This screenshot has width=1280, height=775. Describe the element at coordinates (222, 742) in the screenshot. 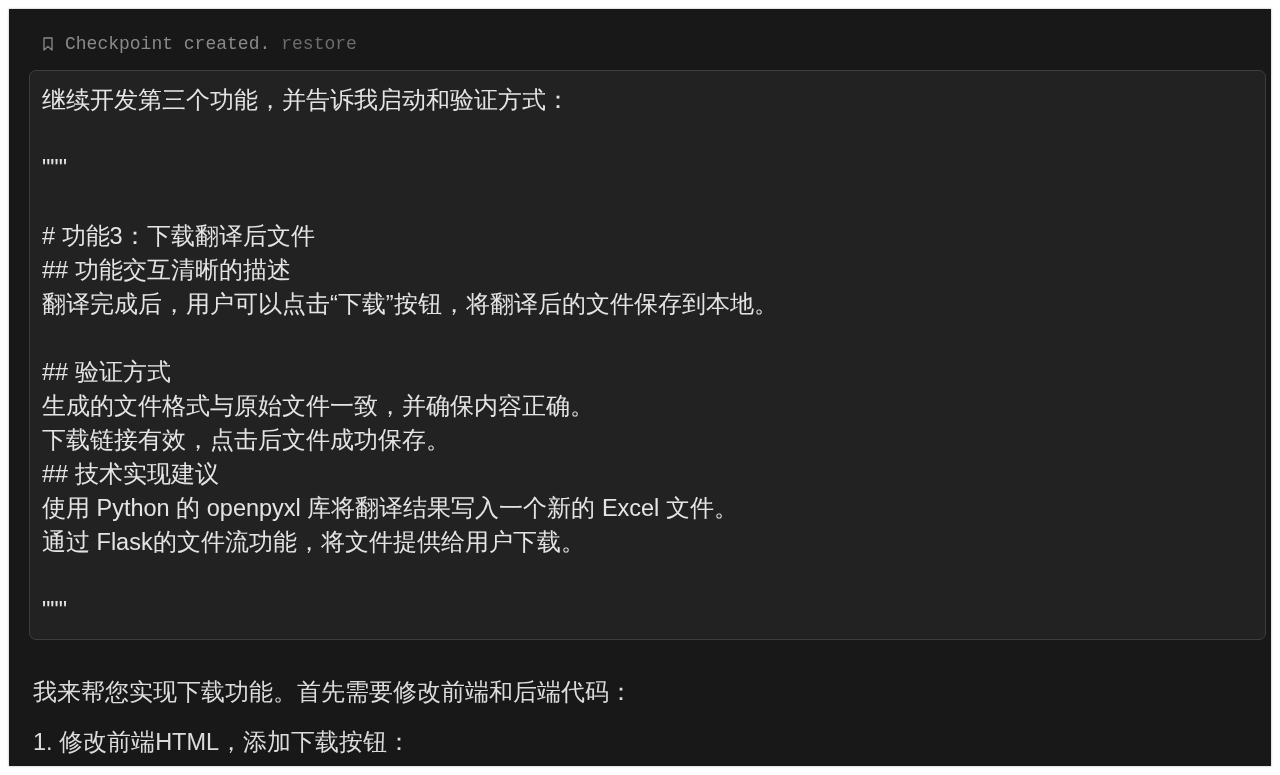

I see `response-text: 1. 修改前端HTML，添加下载按钮：` at that location.